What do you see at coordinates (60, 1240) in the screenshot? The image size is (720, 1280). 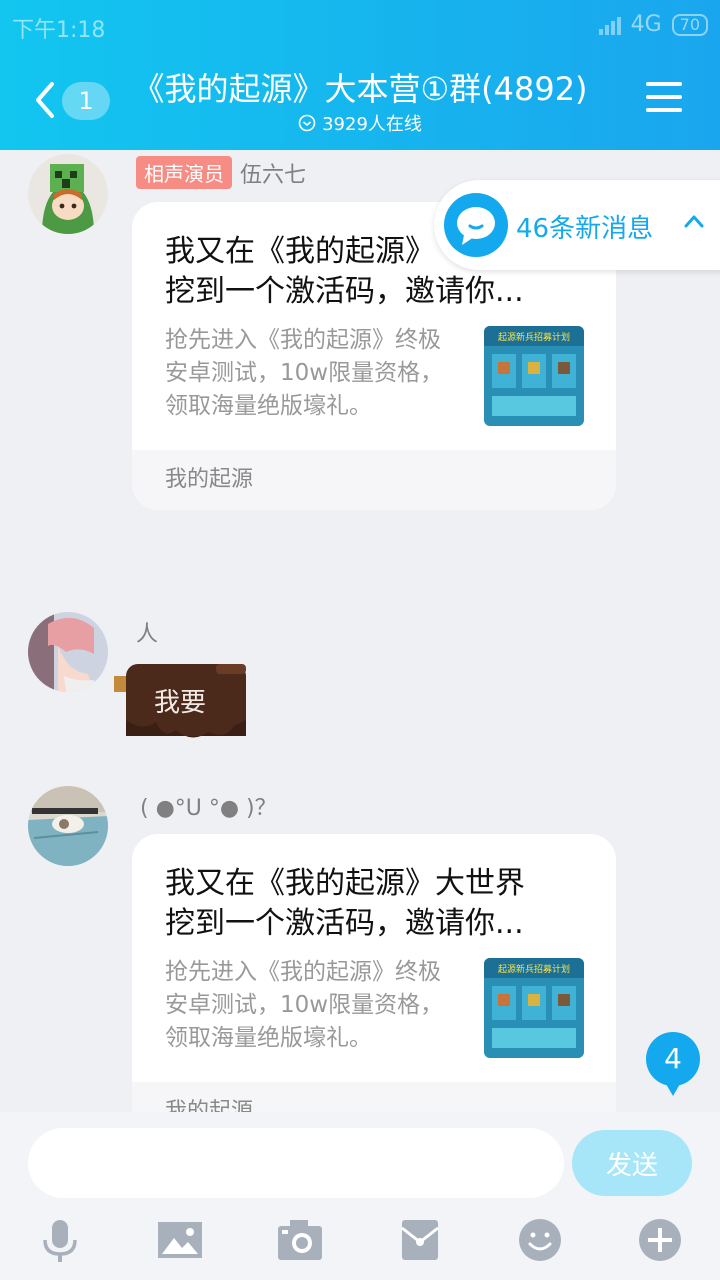 I see `microphone-icon` at bounding box center [60, 1240].